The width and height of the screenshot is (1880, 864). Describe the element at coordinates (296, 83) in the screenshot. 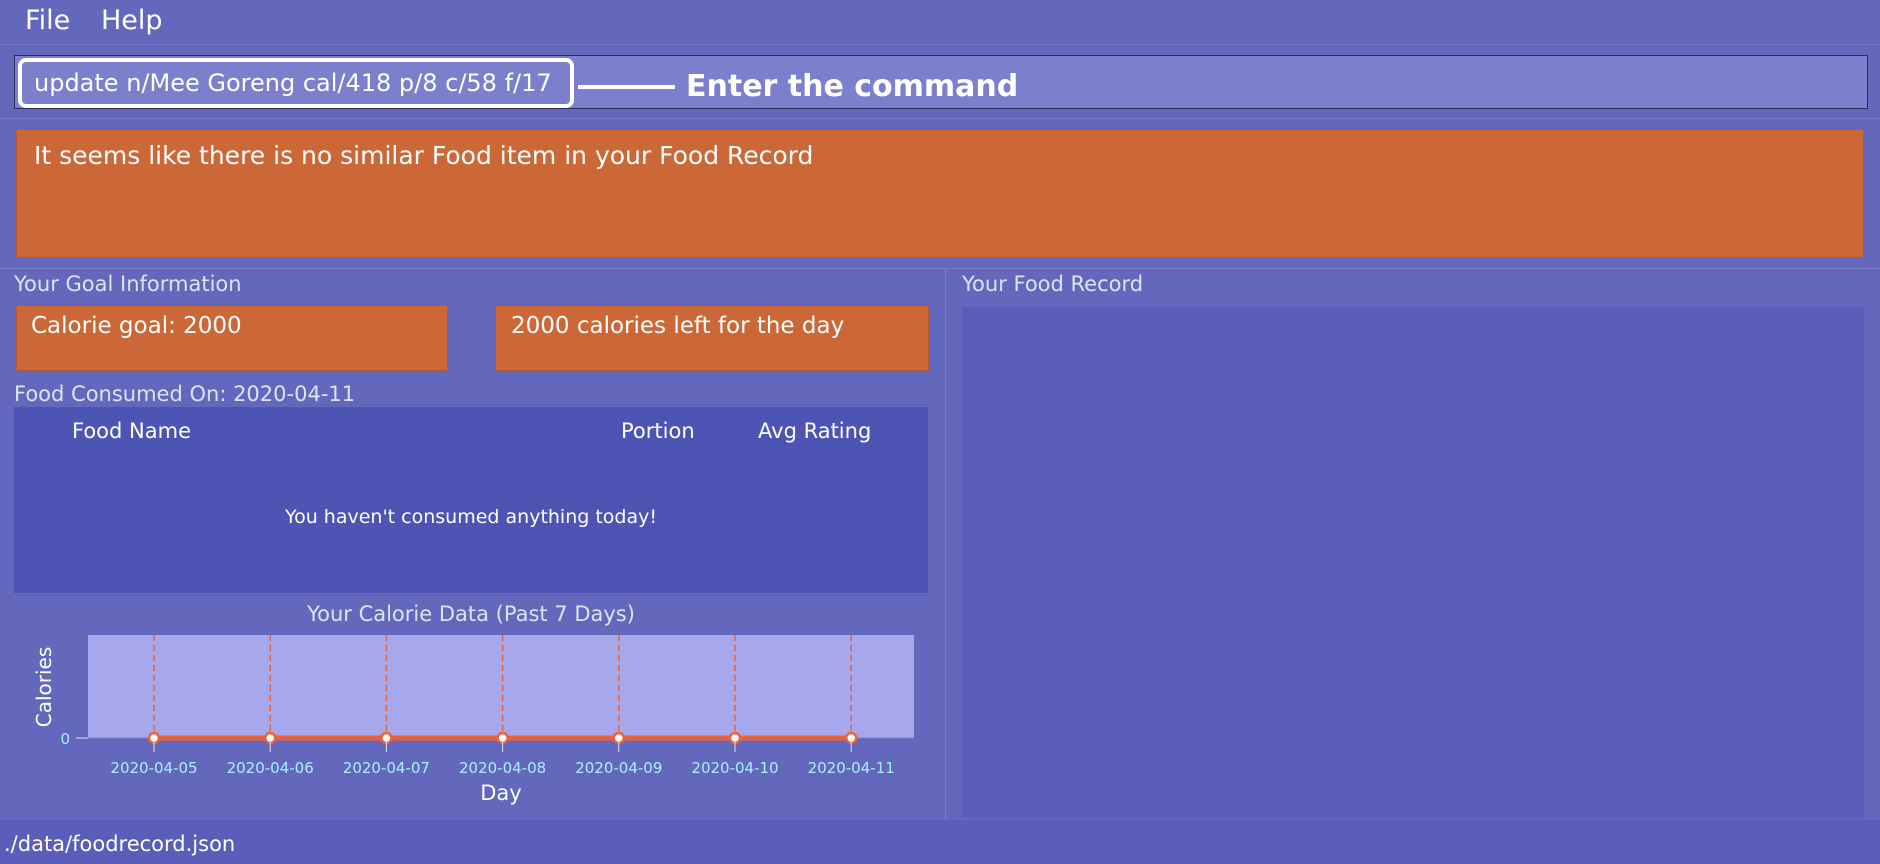

I see `command-input` at that location.